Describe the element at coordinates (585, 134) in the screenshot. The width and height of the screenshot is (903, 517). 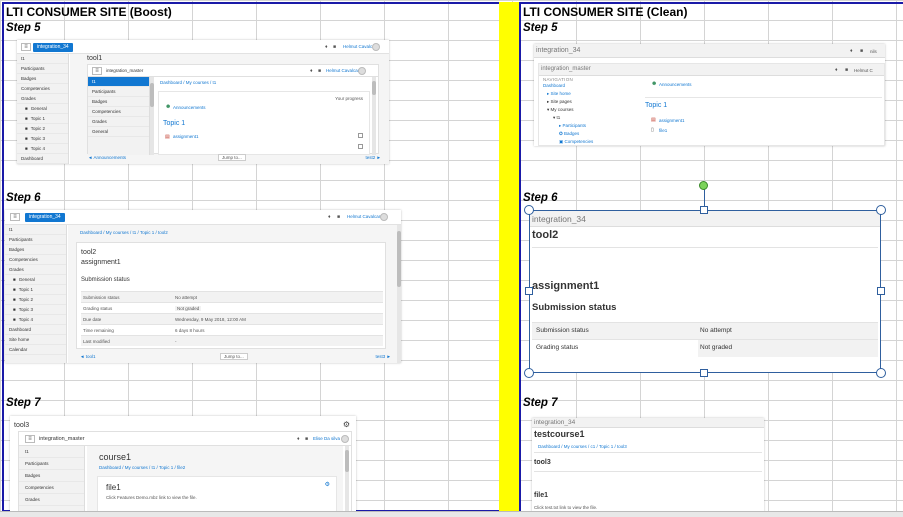
I see `nav-item: ✪ Badges` at that location.